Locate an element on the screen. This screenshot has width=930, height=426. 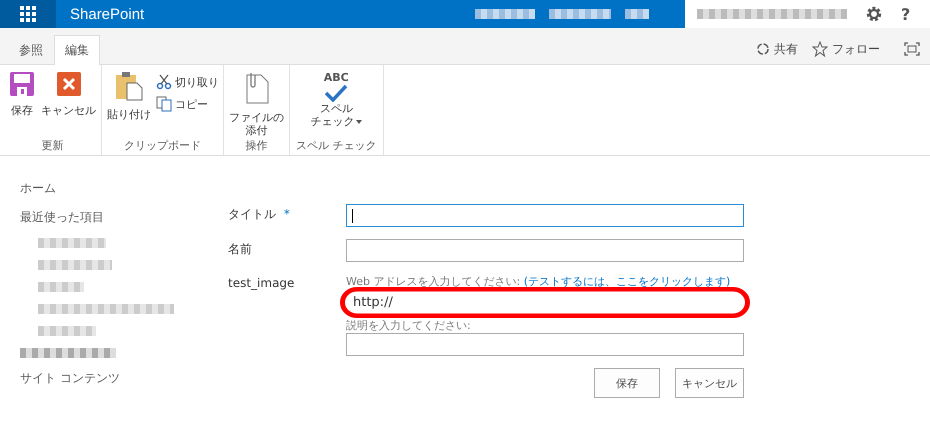
copy-icon is located at coordinates (164, 104).